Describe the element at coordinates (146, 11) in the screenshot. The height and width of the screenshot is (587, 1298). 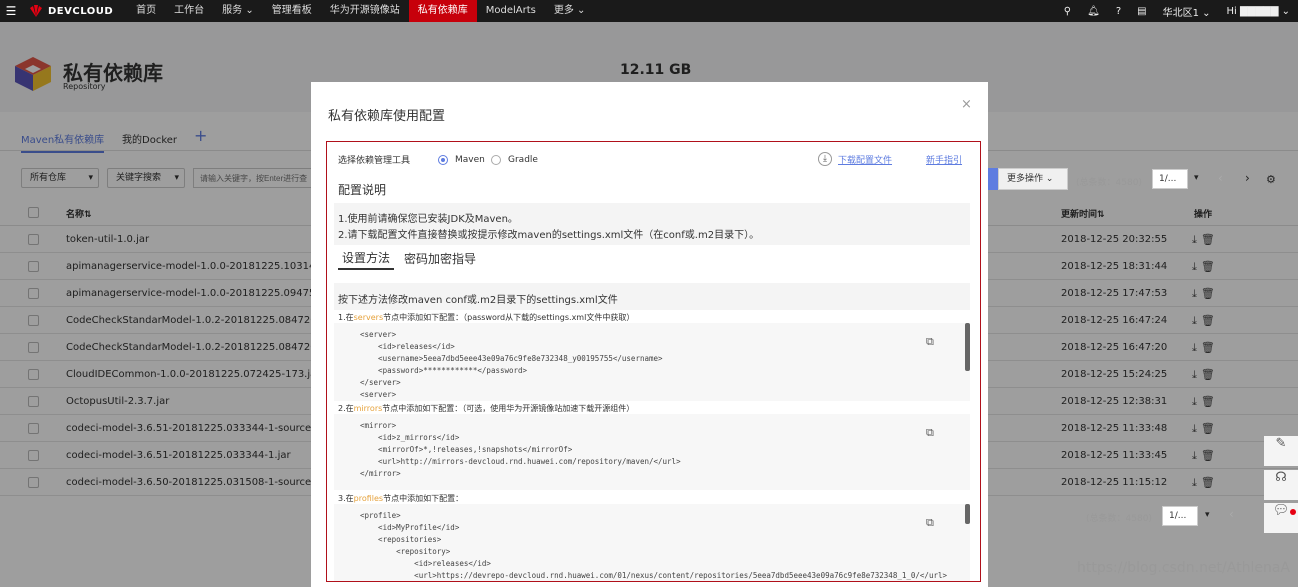
I see `nav-item: 首页` at that location.